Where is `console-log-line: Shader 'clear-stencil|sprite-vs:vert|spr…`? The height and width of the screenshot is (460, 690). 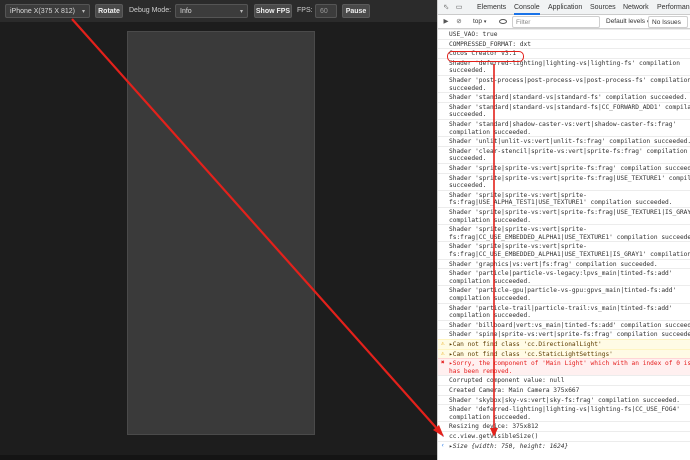 console-log-line: Shader 'clear-stencil|sprite-vs:vert|spr… is located at coordinates (564, 154).